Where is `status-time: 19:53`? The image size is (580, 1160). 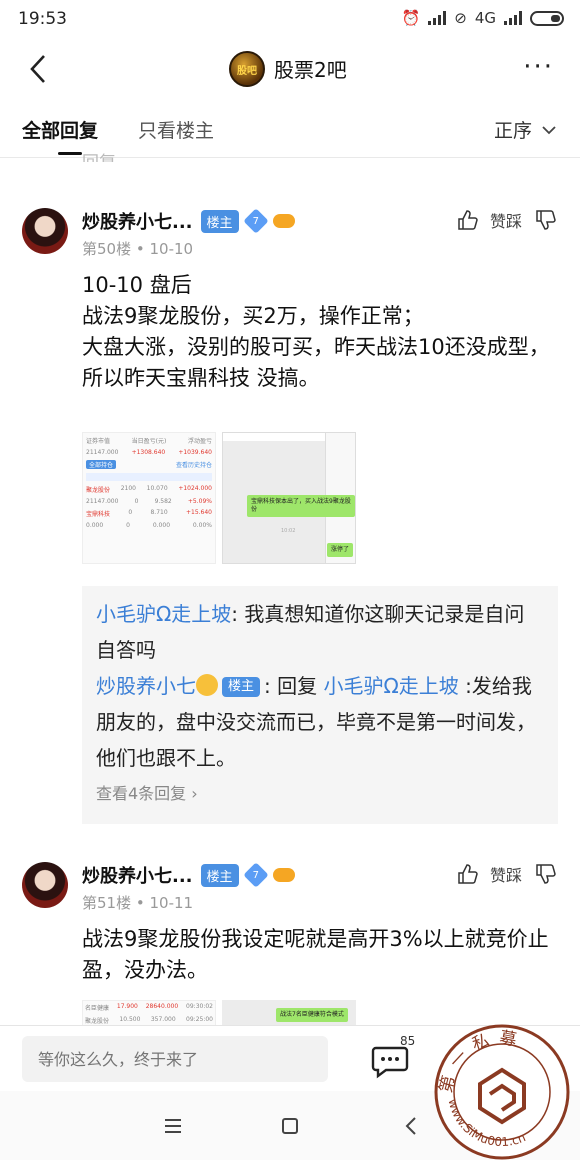 status-time: 19:53 is located at coordinates (42, 19).